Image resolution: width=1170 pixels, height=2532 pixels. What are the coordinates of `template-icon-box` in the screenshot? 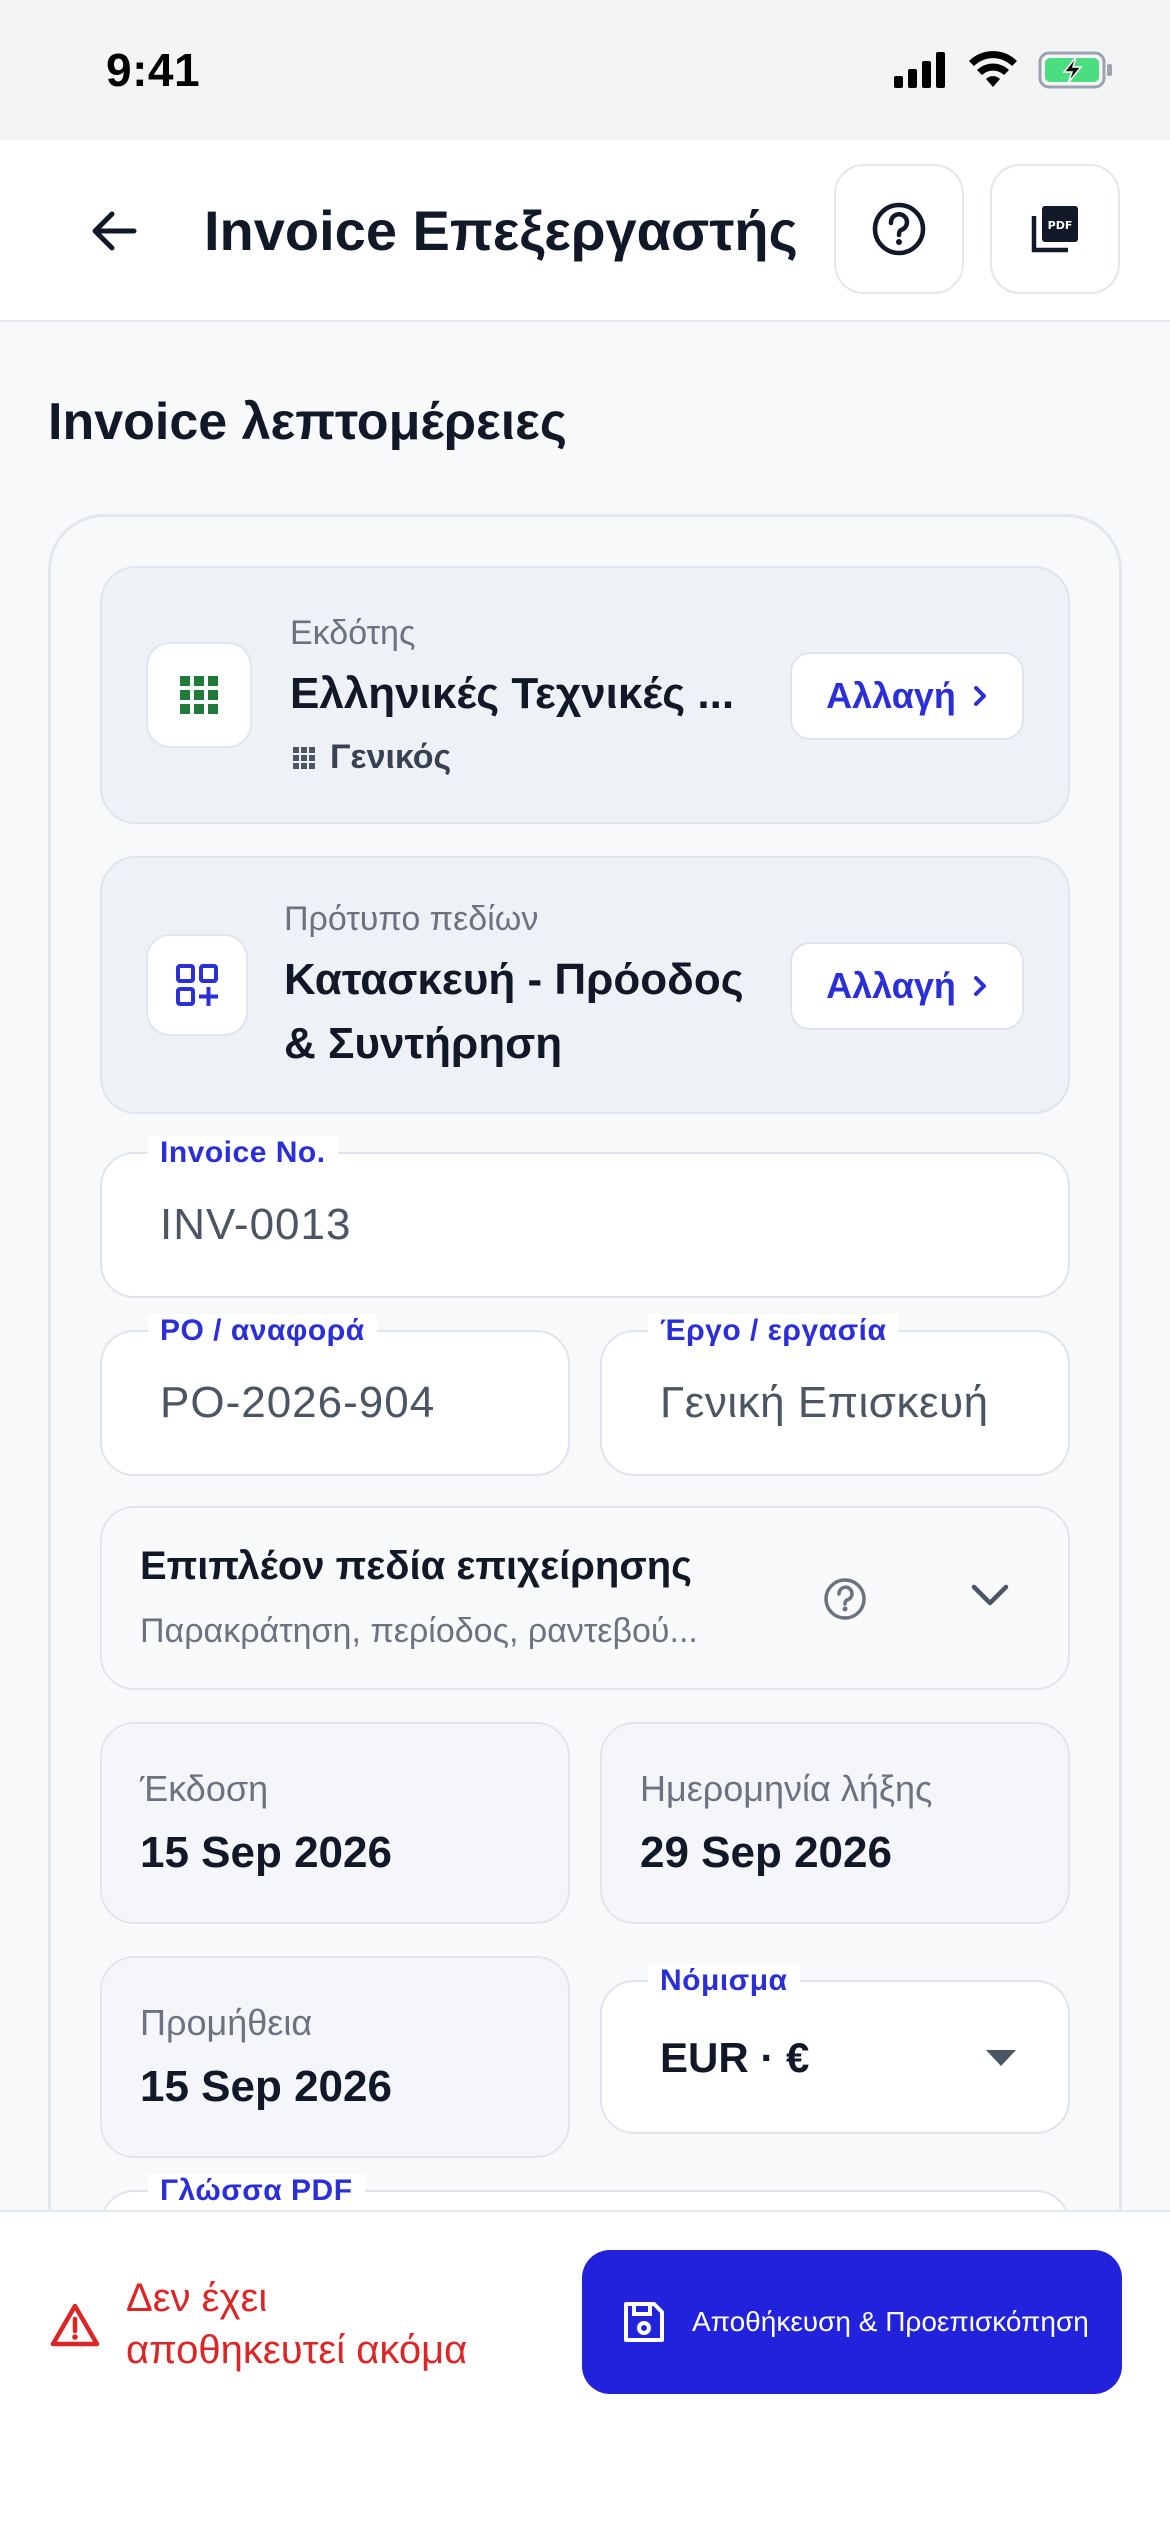 It's located at (197, 985).